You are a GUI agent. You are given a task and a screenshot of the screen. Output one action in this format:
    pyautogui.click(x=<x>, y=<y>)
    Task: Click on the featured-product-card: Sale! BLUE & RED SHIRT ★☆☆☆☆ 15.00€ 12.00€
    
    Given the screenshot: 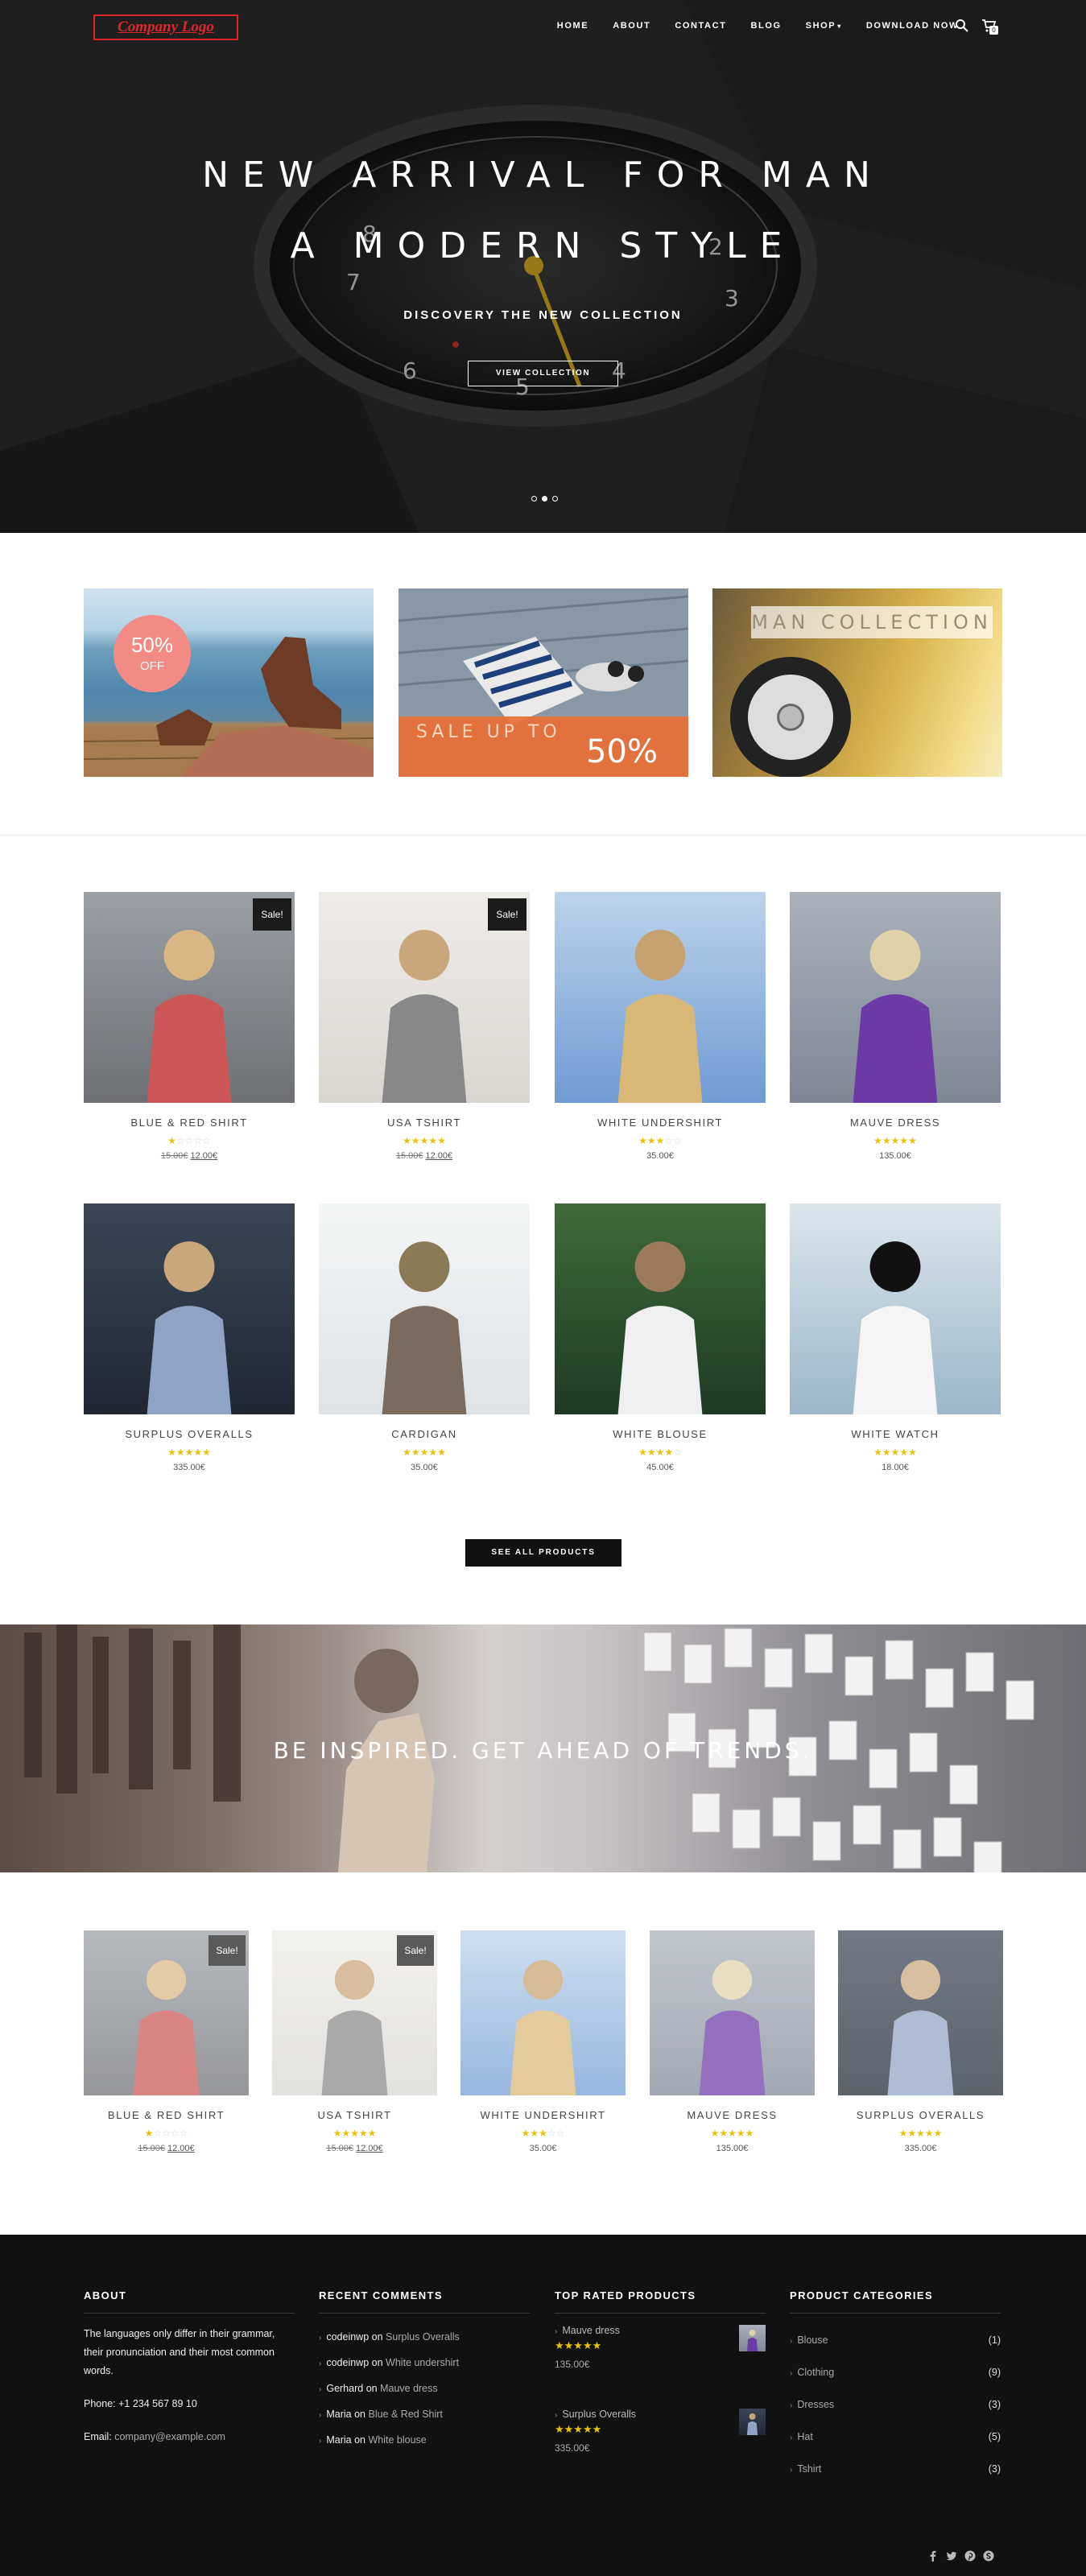 What is the action you would take?
    pyautogui.click(x=166, y=2041)
    